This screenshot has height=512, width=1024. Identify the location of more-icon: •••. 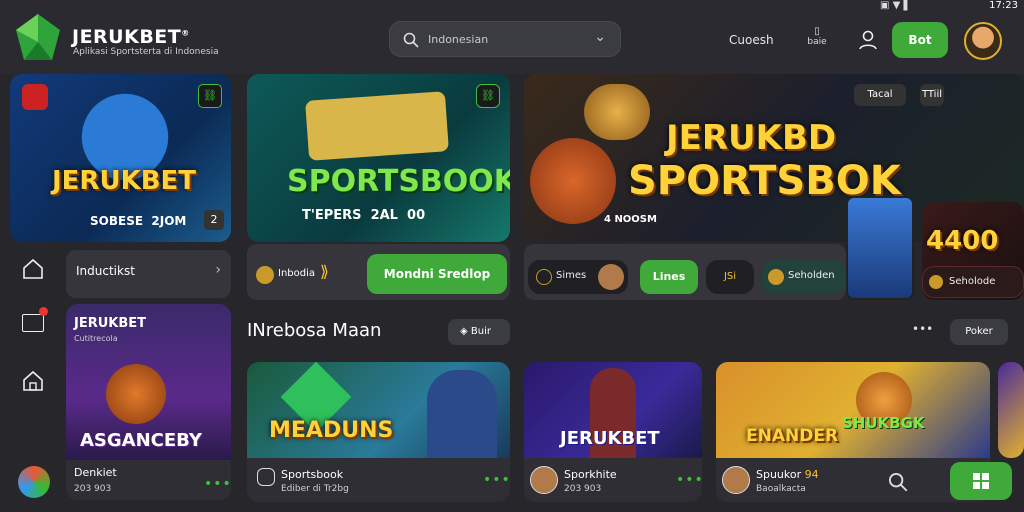
(922, 329).